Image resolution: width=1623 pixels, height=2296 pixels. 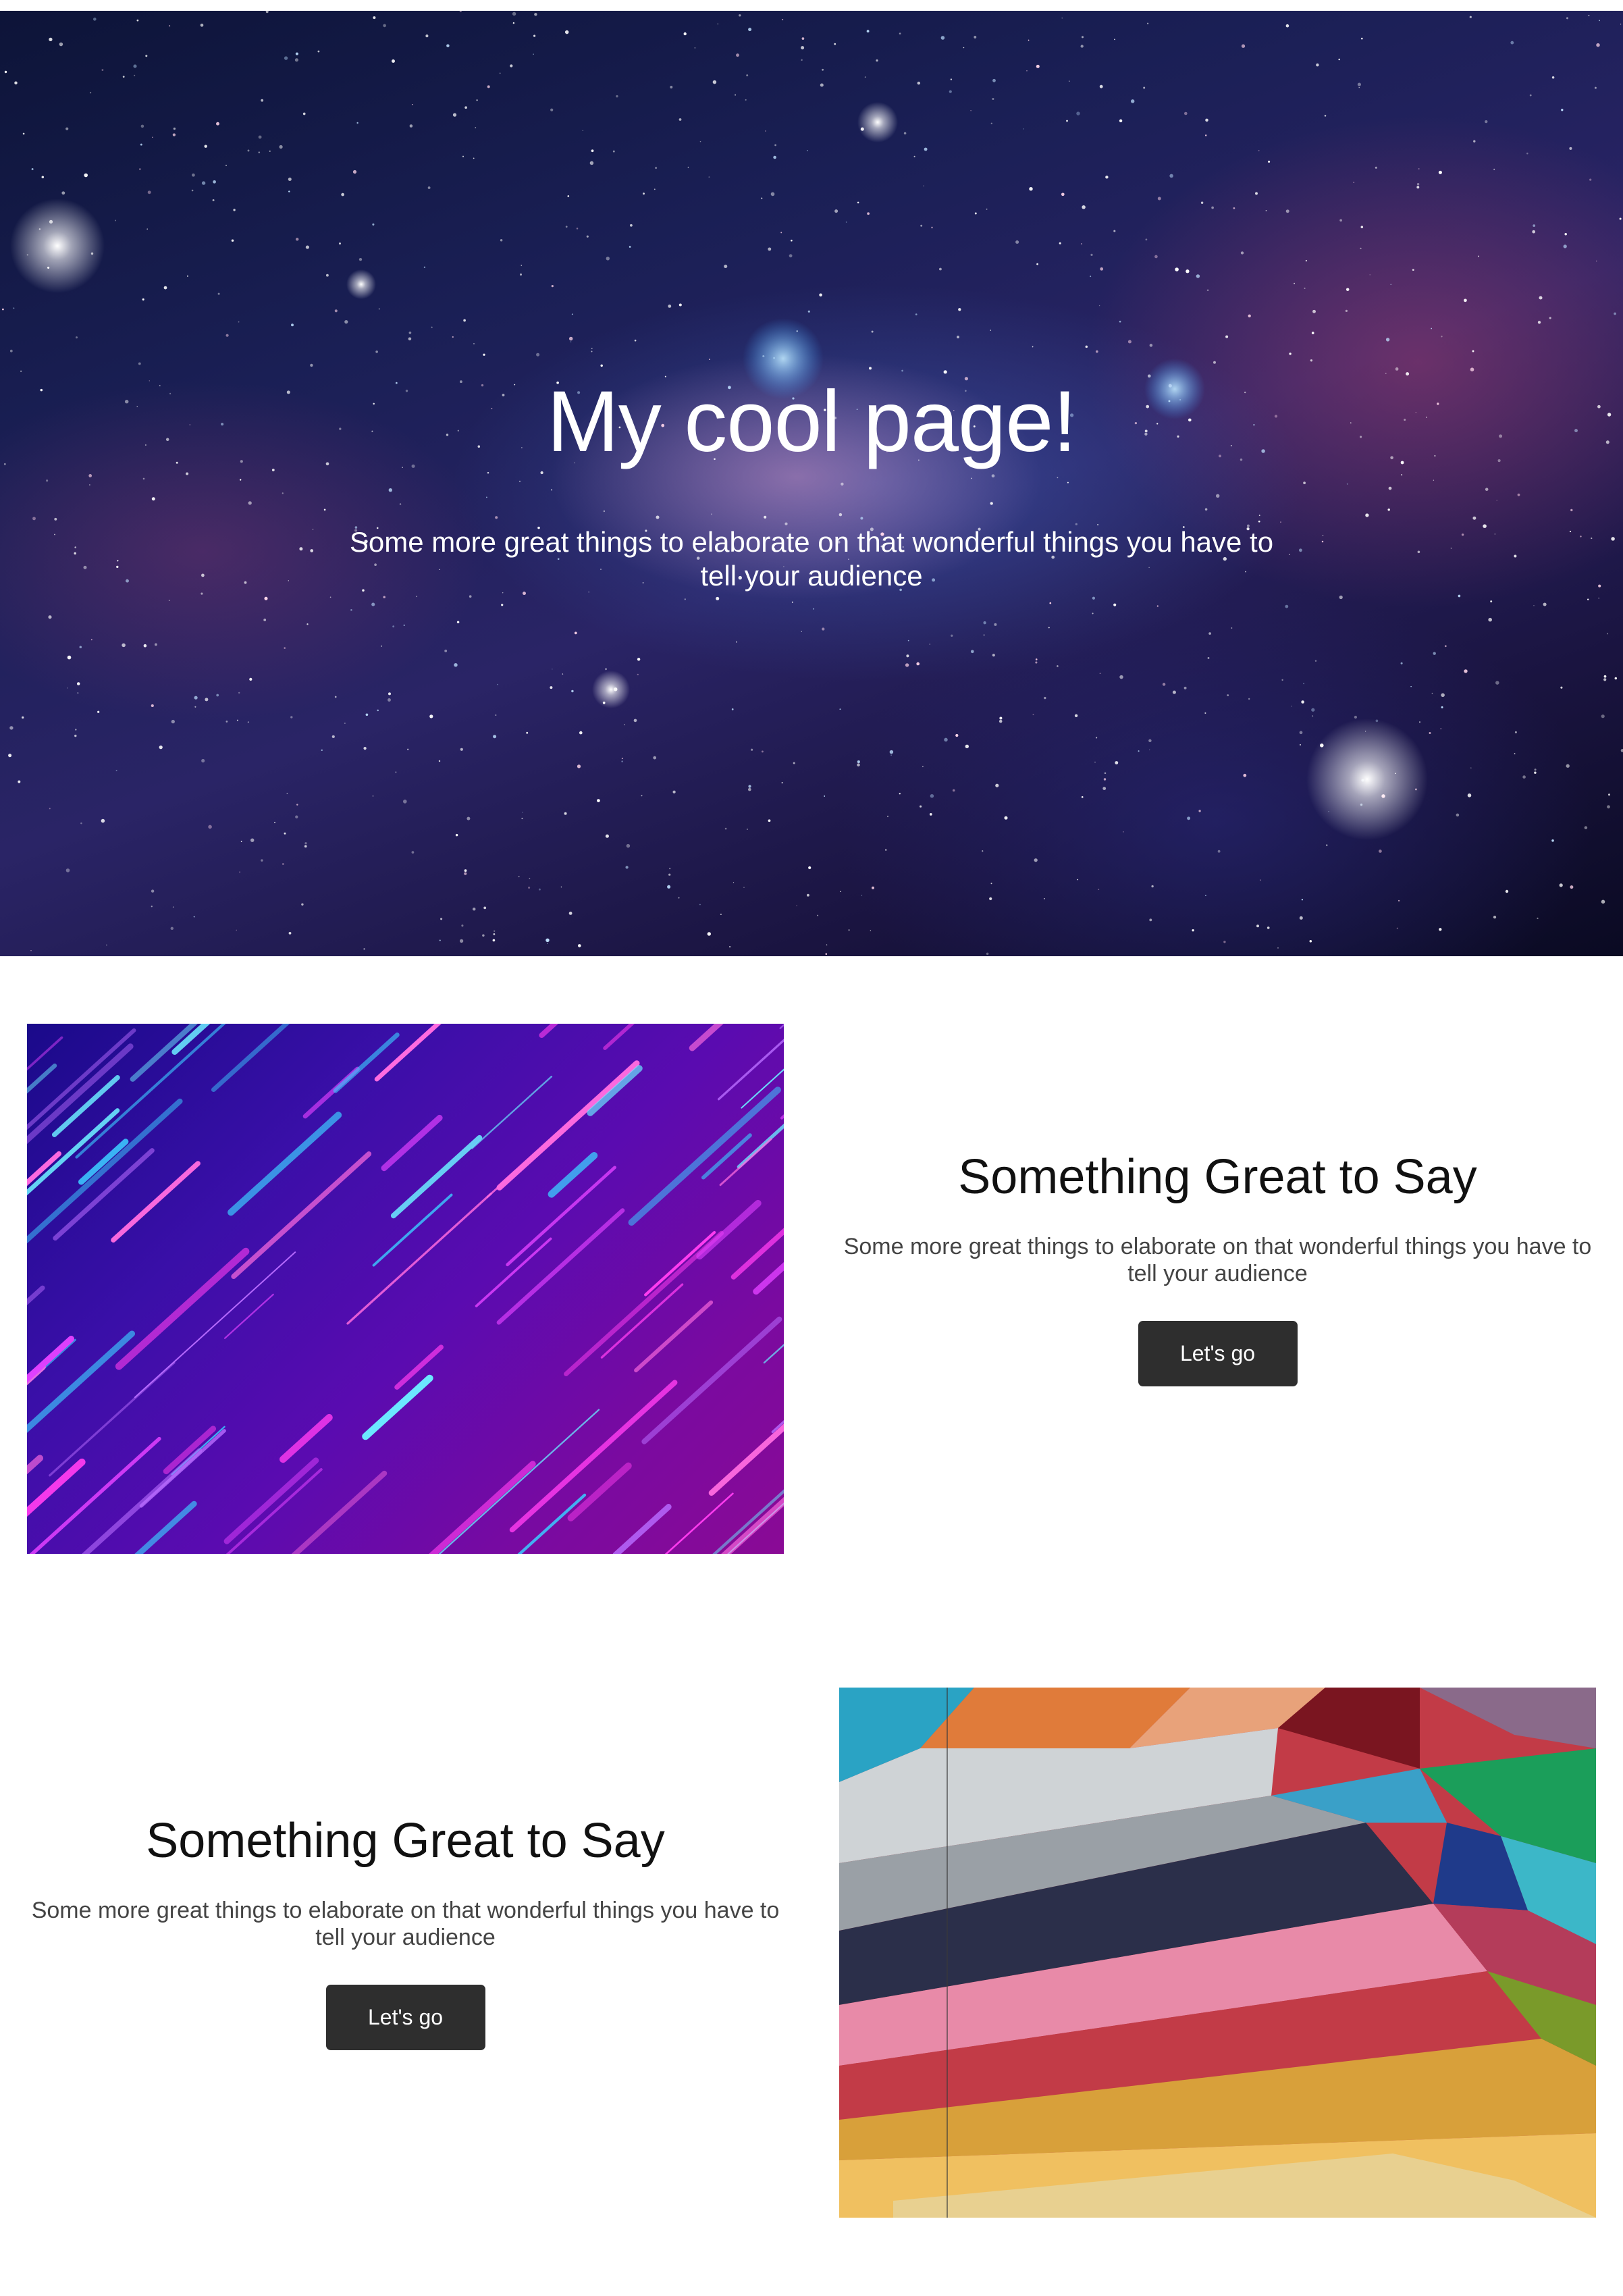 I want to click on hero-title: My cool page!, so click(x=812, y=421).